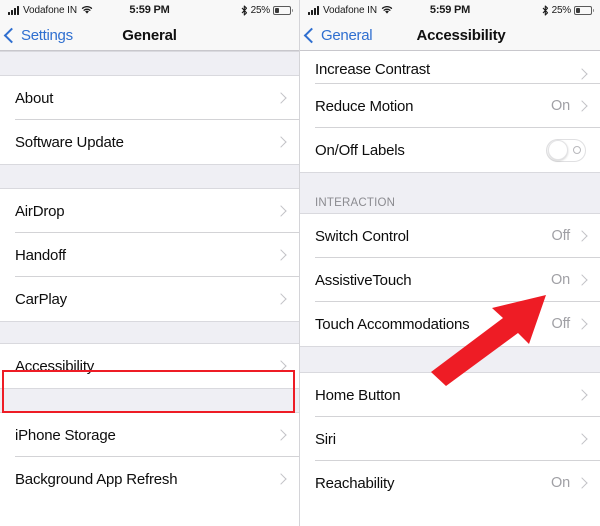 This screenshot has width=600, height=526. Describe the element at coordinates (450, 35) in the screenshot. I see `nav-bar-right: General Accessibility` at that location.